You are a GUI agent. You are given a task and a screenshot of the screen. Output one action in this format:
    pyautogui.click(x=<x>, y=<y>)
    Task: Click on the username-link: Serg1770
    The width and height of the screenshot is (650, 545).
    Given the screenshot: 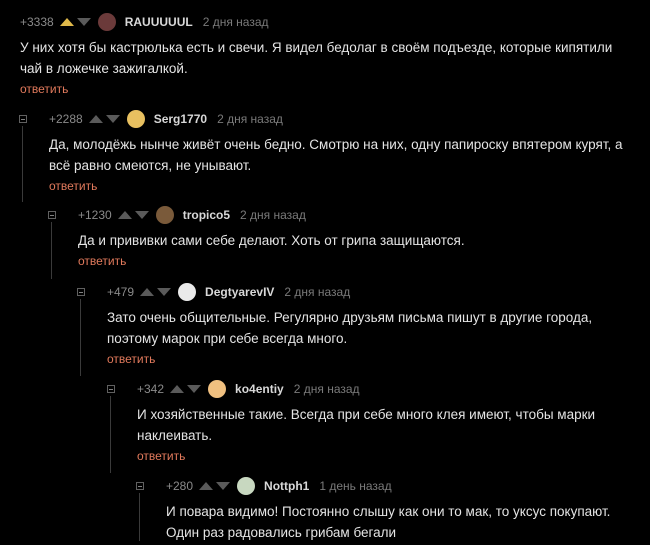 What is the action you would take?
    pyautogui.click(x=180, y=119)
    